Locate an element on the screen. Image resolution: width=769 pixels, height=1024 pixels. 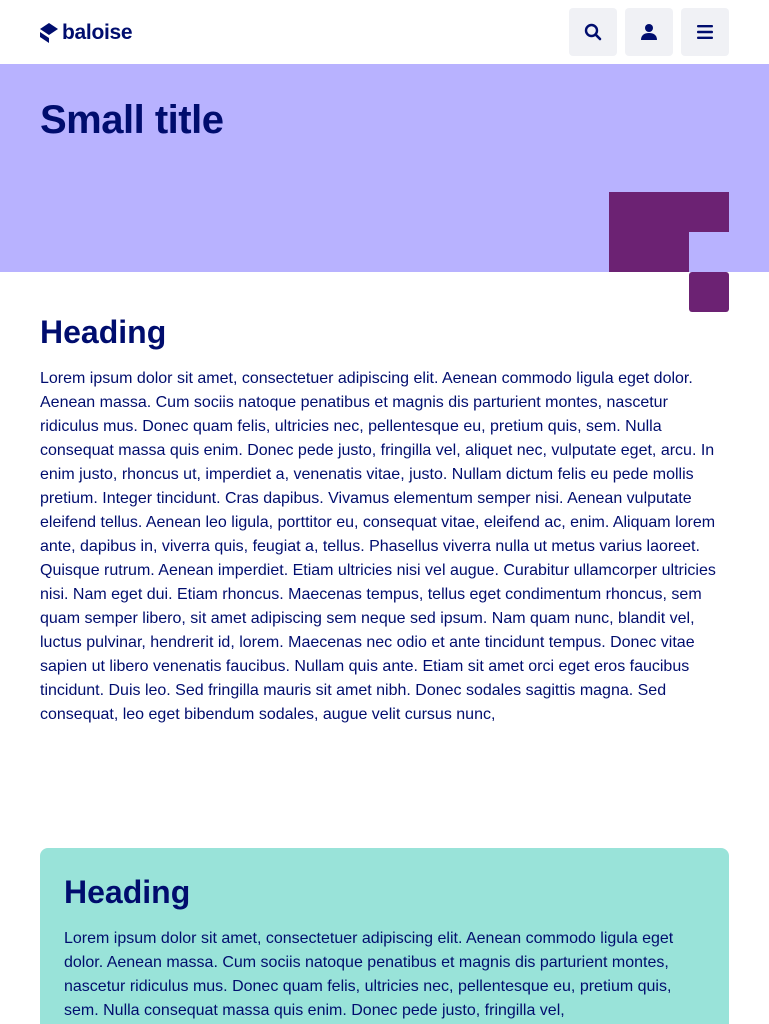
decorative-brand-shape is located at coordinates (669, 252).